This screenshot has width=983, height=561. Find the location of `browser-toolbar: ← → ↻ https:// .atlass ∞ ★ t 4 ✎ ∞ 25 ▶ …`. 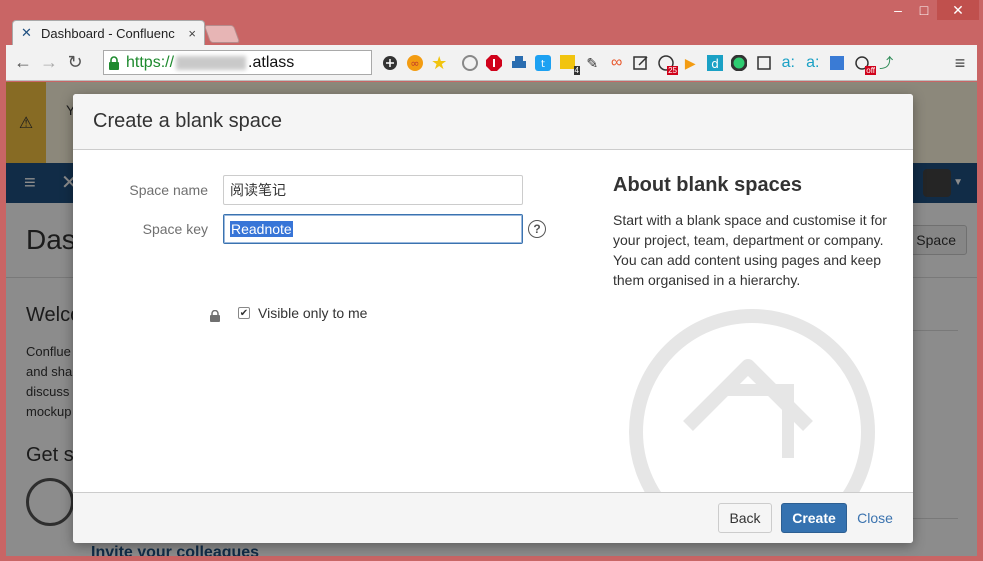

browser-toolbar: ← → ↻ https:// .atlass ∞ ★ t 4 ✎ ∞ 25 ▶ … is located at coordinates (491, 63).